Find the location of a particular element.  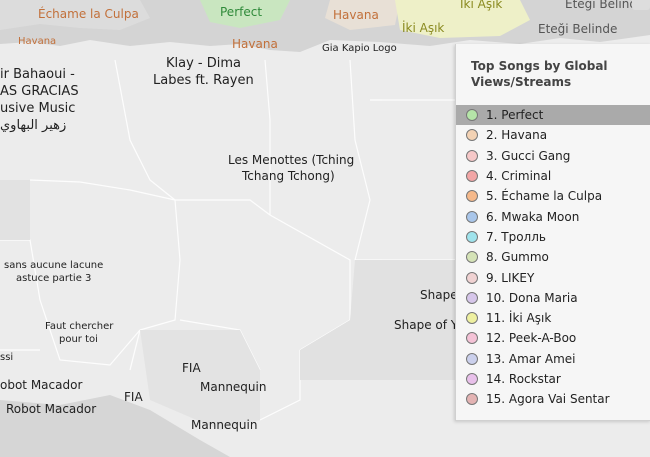

legend-item: 12. Peek-A-Boo is located at coordinates (553, 338).